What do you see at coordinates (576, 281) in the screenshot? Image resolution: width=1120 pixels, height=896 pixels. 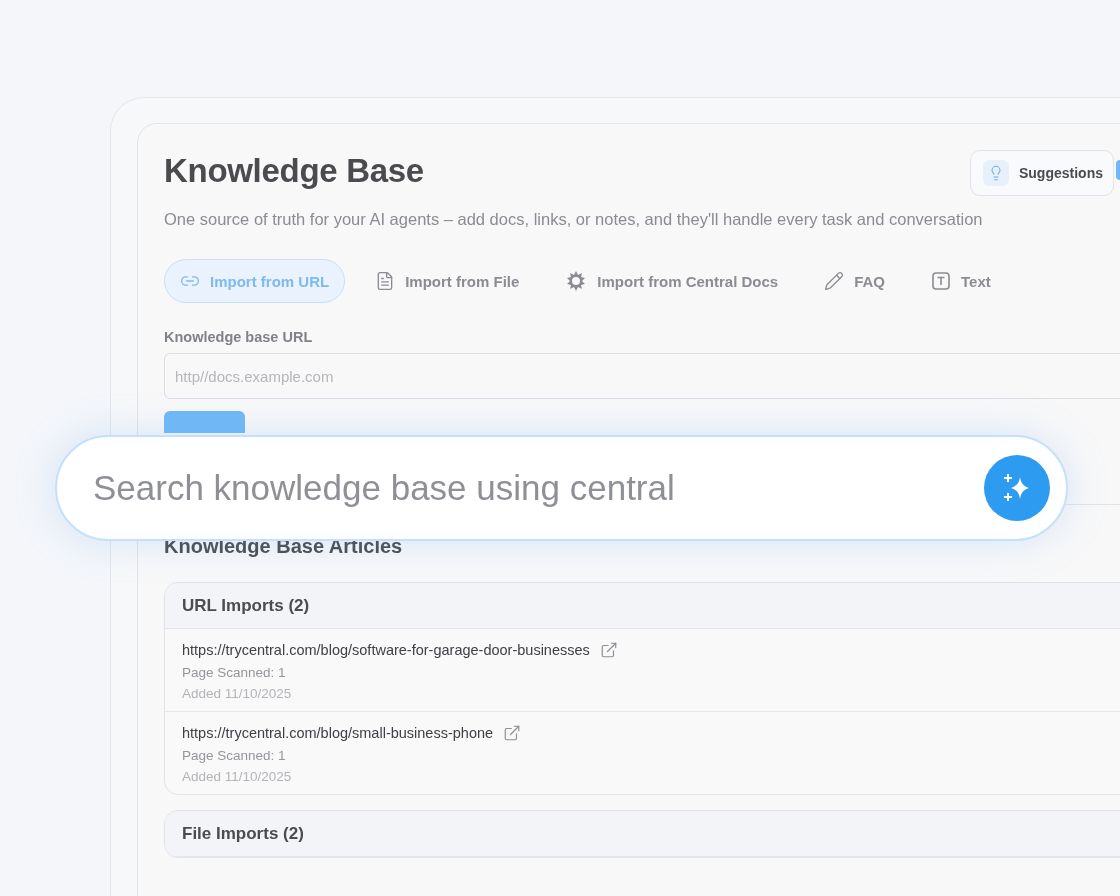 I see `spiky-ring-icon` at bounding box center [576, 281].